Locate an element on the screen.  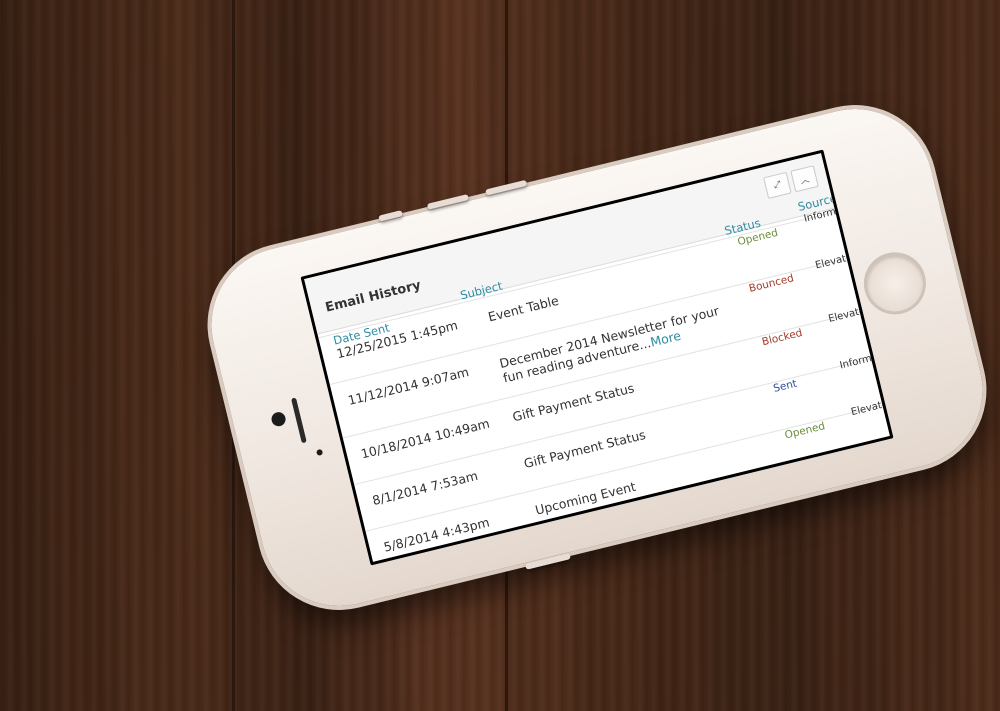
panel-title: Email History is located at coordinates (373, 296).